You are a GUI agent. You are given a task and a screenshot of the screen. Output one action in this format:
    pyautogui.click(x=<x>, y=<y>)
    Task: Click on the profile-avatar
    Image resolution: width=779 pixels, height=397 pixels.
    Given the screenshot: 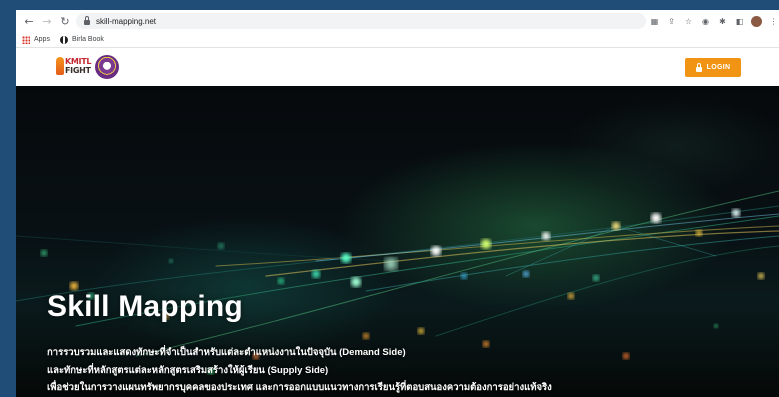 What is the action you would take?
    pyautogui.click(x=756, y=21)
    